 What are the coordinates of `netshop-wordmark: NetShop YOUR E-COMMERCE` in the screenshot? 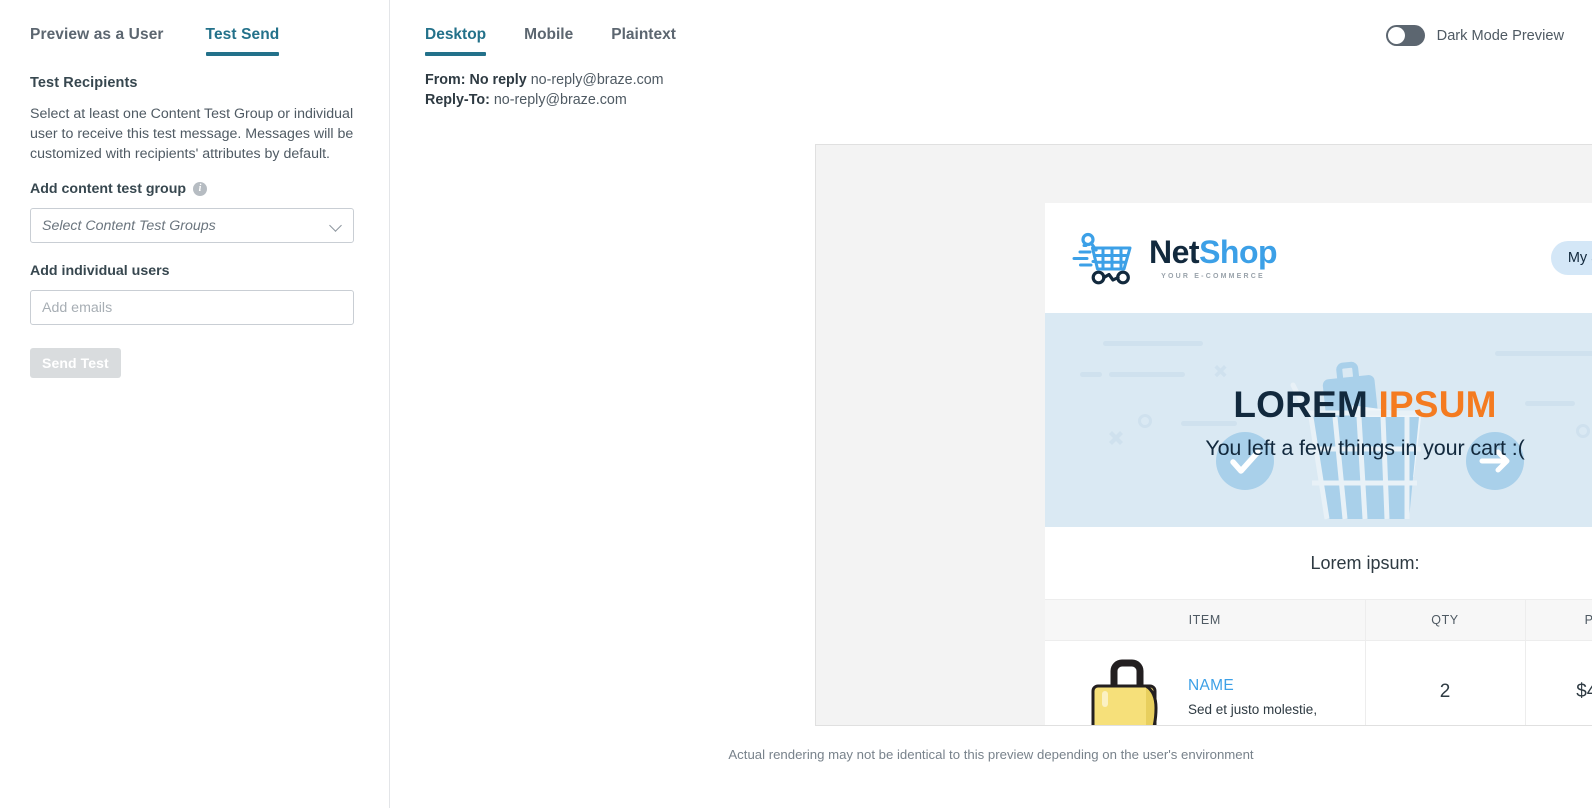 It's located at (1213, 257).